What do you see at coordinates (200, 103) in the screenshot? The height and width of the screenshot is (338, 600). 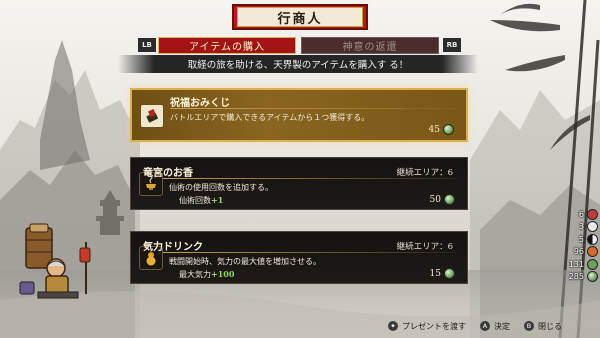 I see `item-name: 祝福おみくじ` at bounding box center [200, 103].